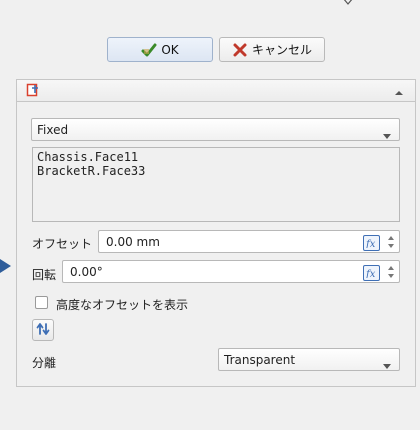  Describe the element at coordinates (231, 271) in the screenshot. I see `rotation-input: 0.00° fx` at that location.